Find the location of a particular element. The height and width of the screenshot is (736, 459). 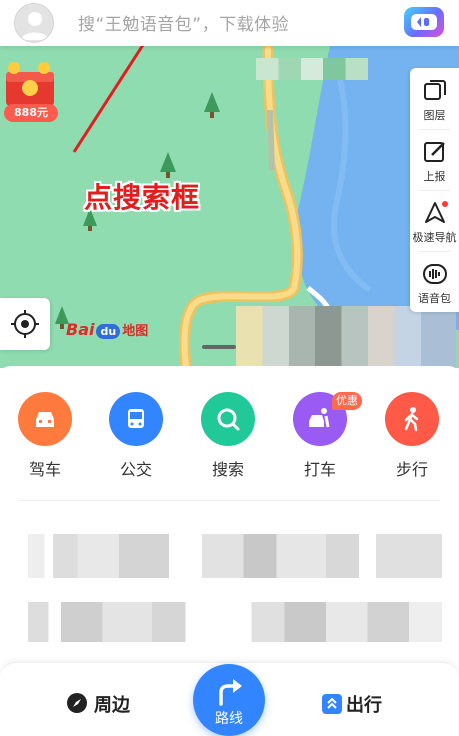

discount-badge: 优惠 is located at coordinates (347, 401).